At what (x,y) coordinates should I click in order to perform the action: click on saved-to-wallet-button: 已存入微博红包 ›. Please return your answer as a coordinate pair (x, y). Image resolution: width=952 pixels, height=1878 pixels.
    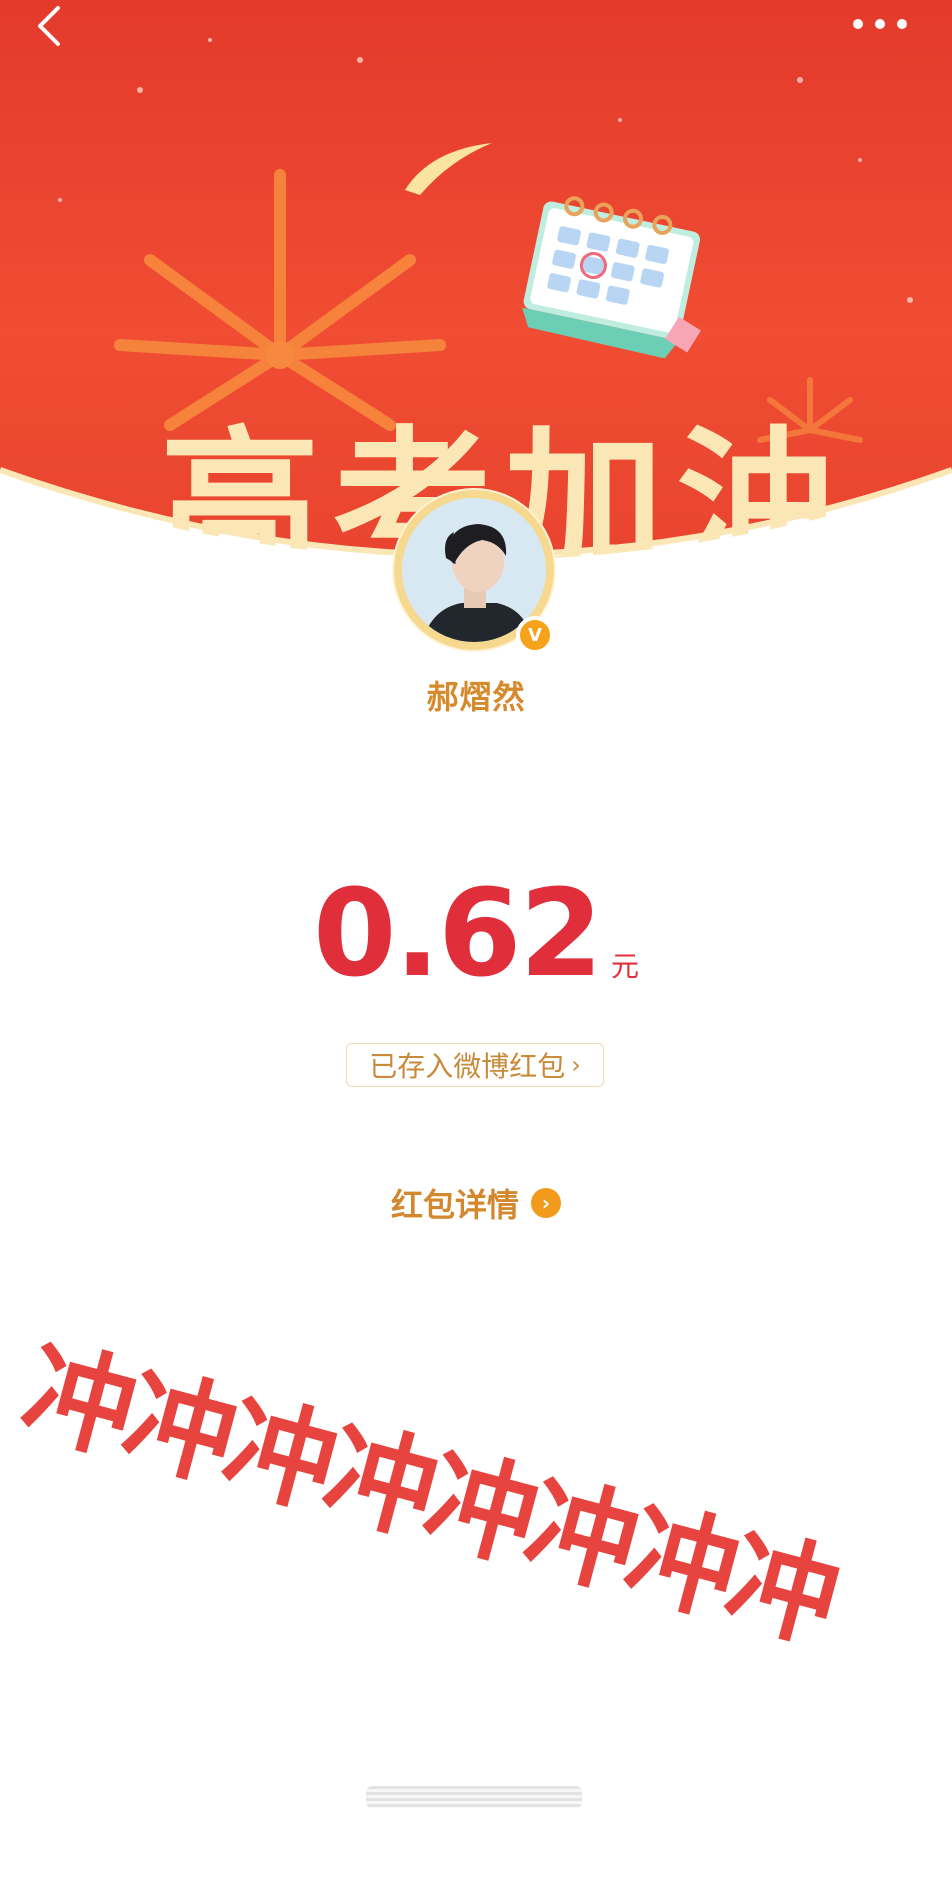
    Looking at the image, I should click on (475, 1065).